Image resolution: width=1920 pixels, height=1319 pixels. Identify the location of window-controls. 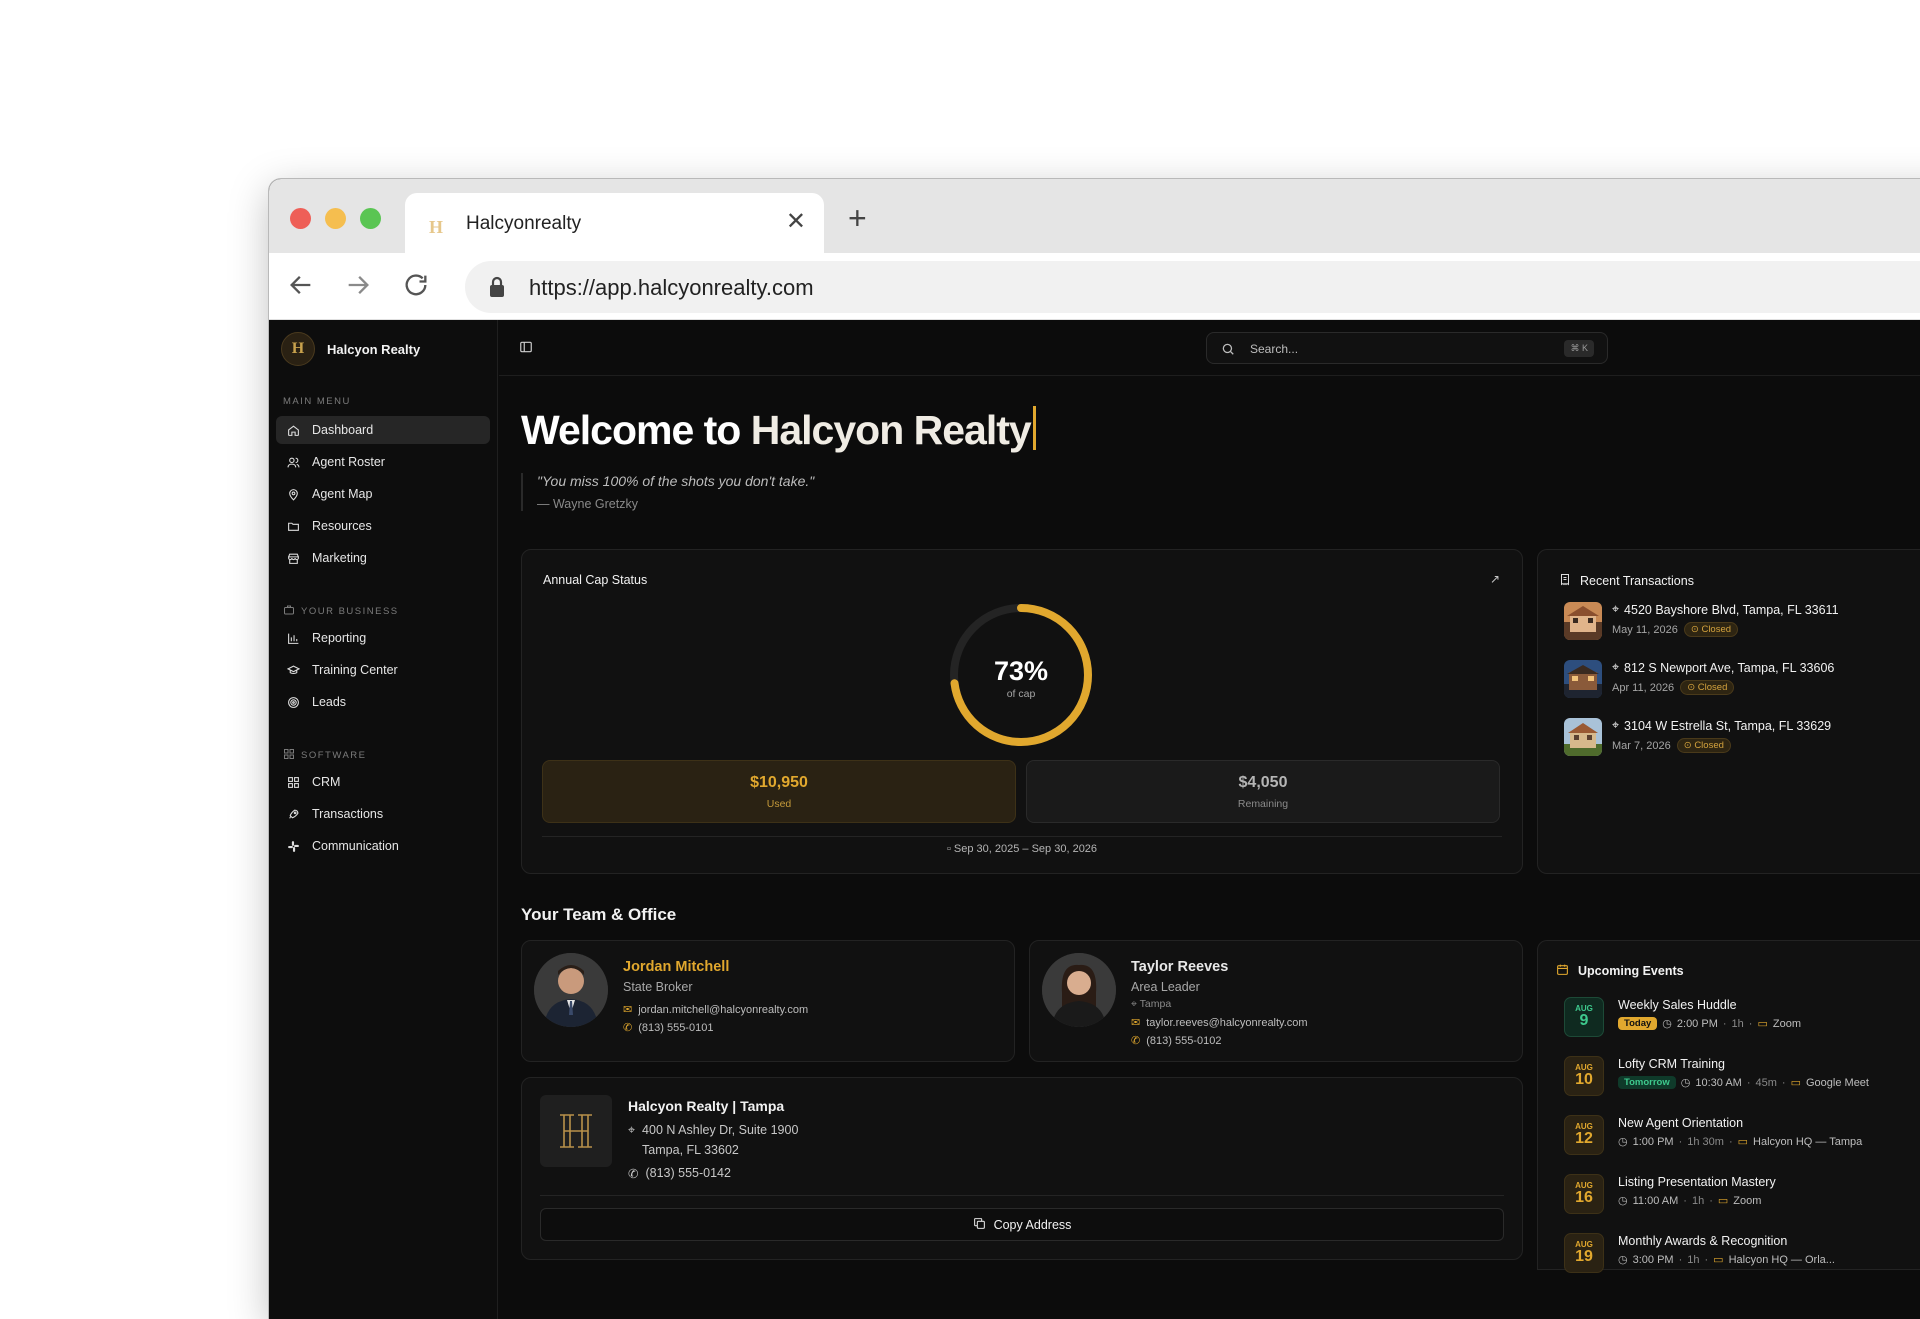
(335, 218).